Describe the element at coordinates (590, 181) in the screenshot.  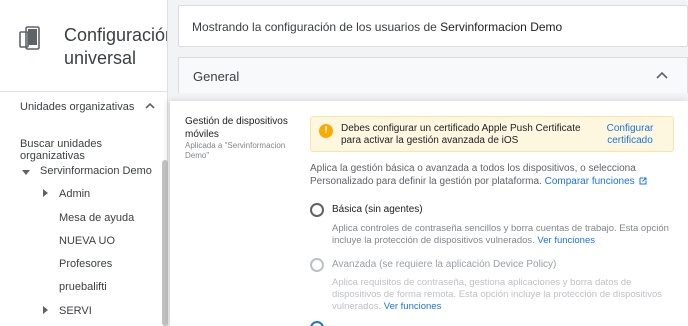
I see `compare-features-link: Comparar funciones` at that location.